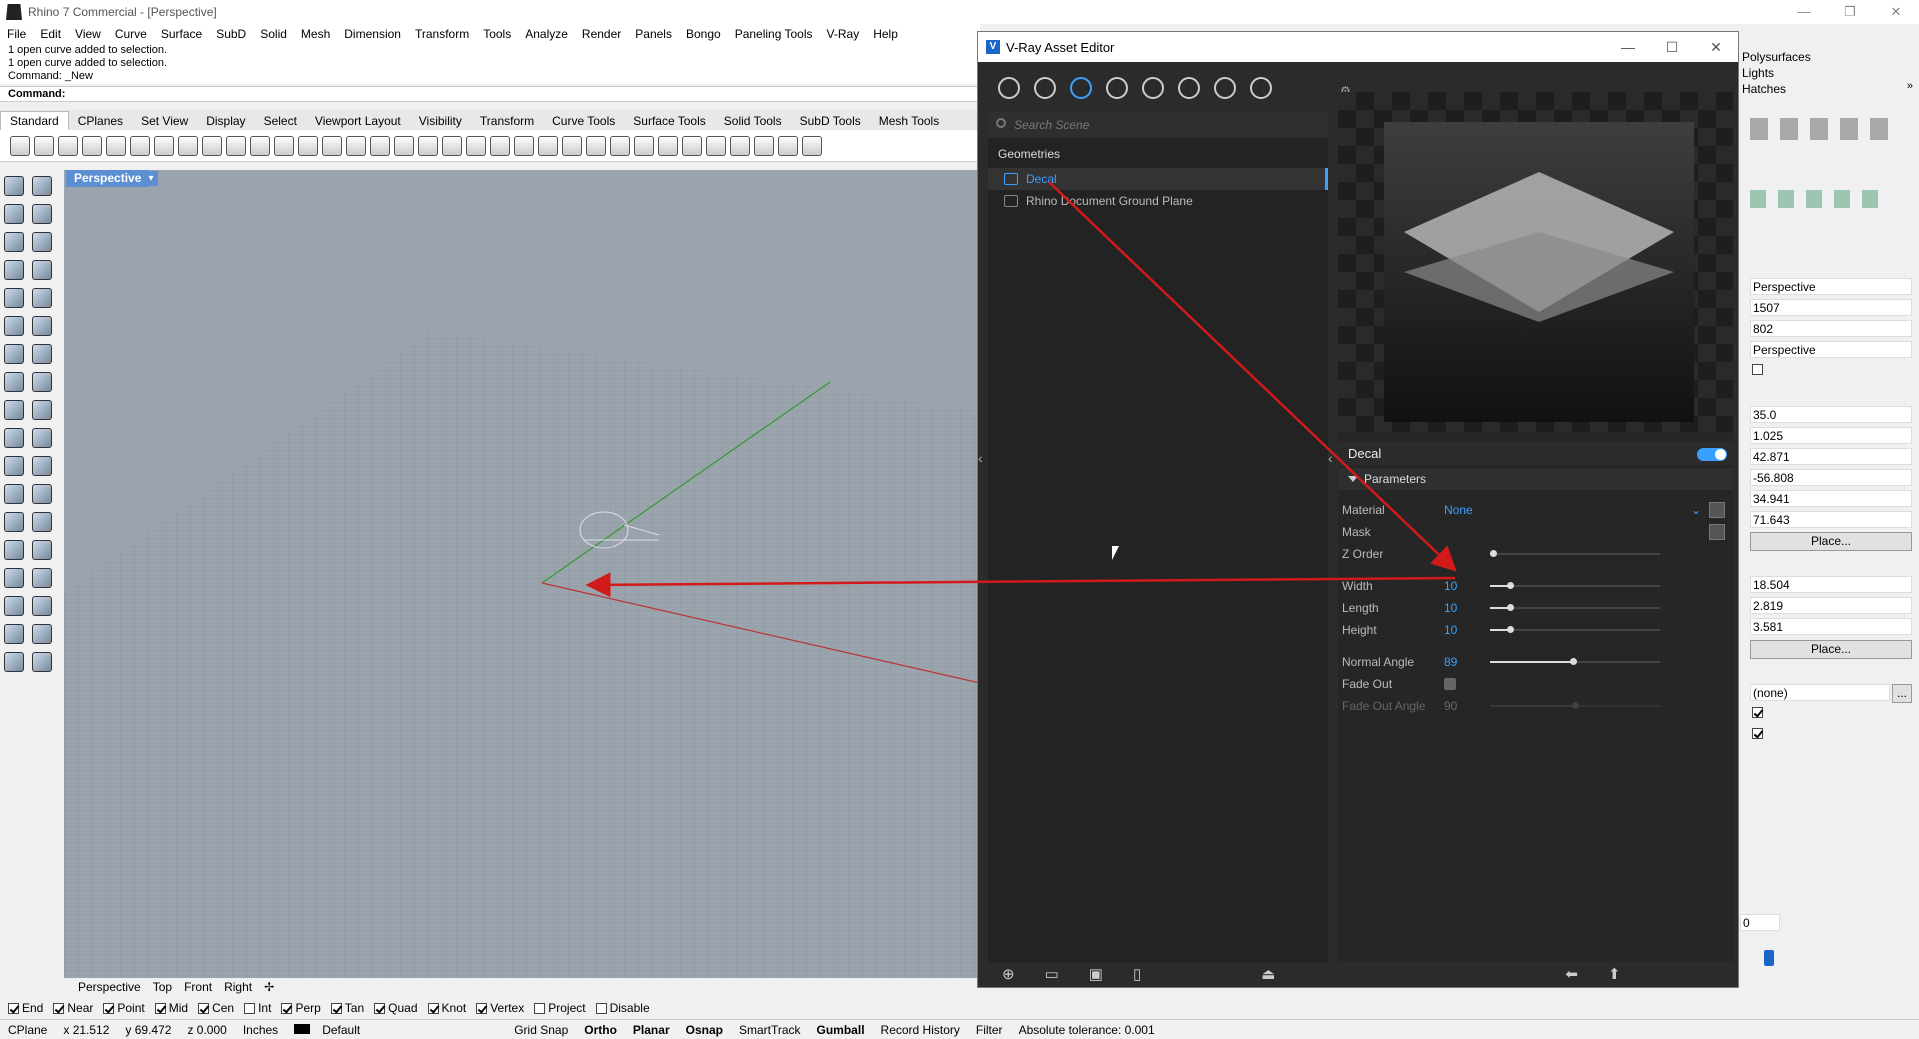 Image resolution: width=1919 pixels, height=1039 pixels. I want to click on minimize-button: —, so click(1804, 12).